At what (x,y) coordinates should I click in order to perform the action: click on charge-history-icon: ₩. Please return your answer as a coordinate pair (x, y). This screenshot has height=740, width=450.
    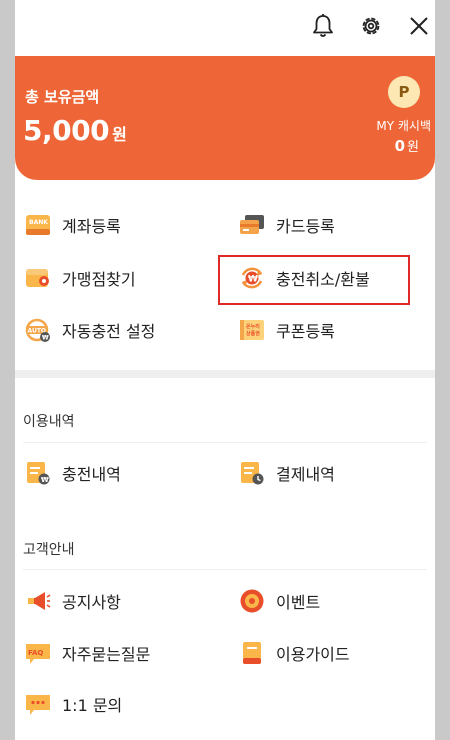
    Looking at the image, I should click on (38, 473).